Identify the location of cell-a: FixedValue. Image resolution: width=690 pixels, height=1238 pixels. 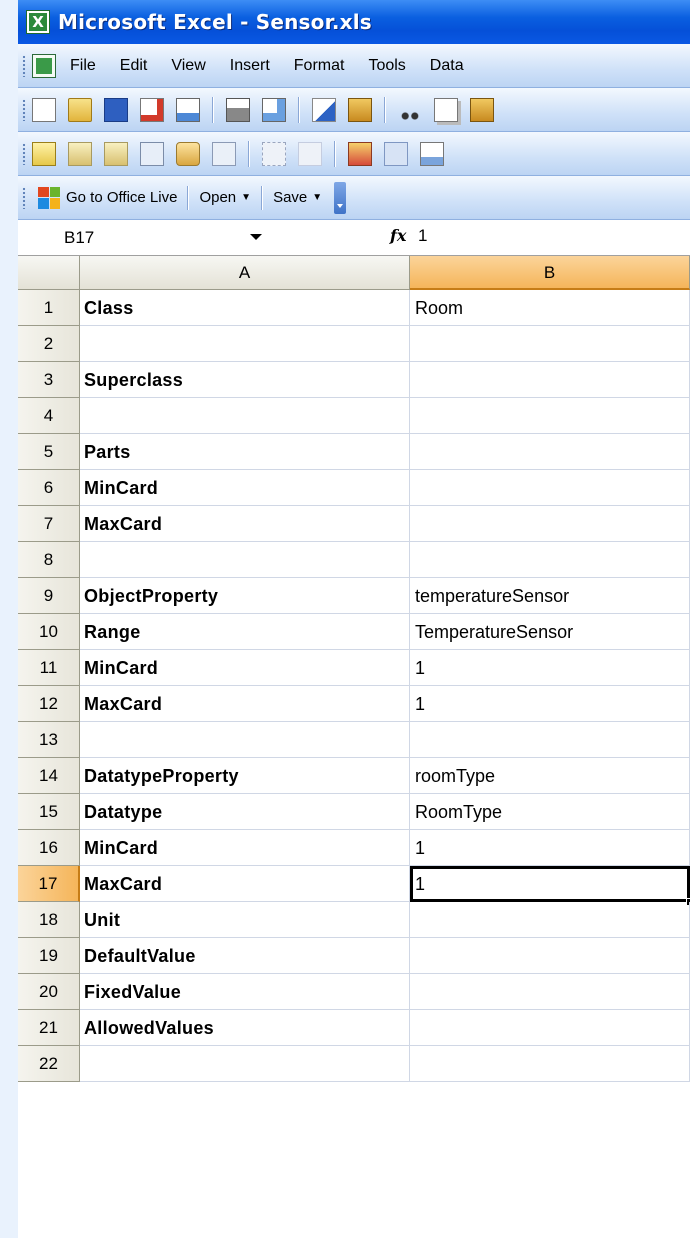
(245, 992).